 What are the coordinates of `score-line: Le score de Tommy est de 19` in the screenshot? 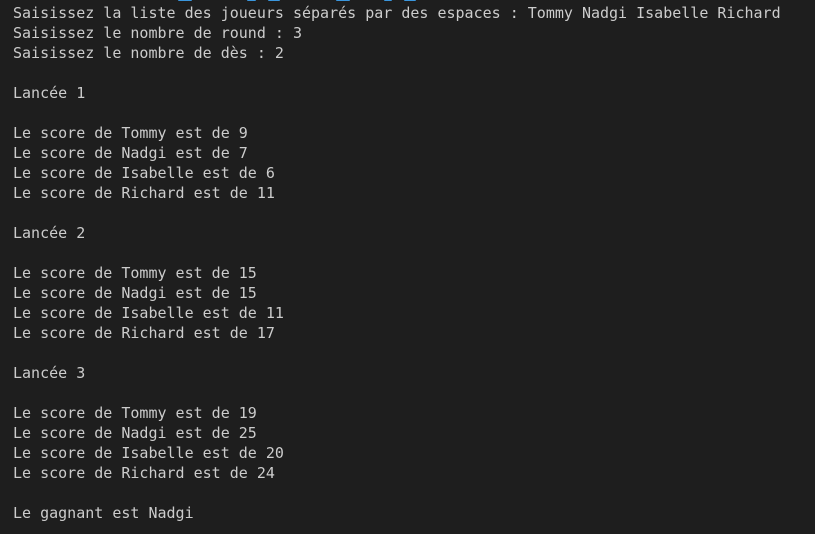 It's located at (135, 413).